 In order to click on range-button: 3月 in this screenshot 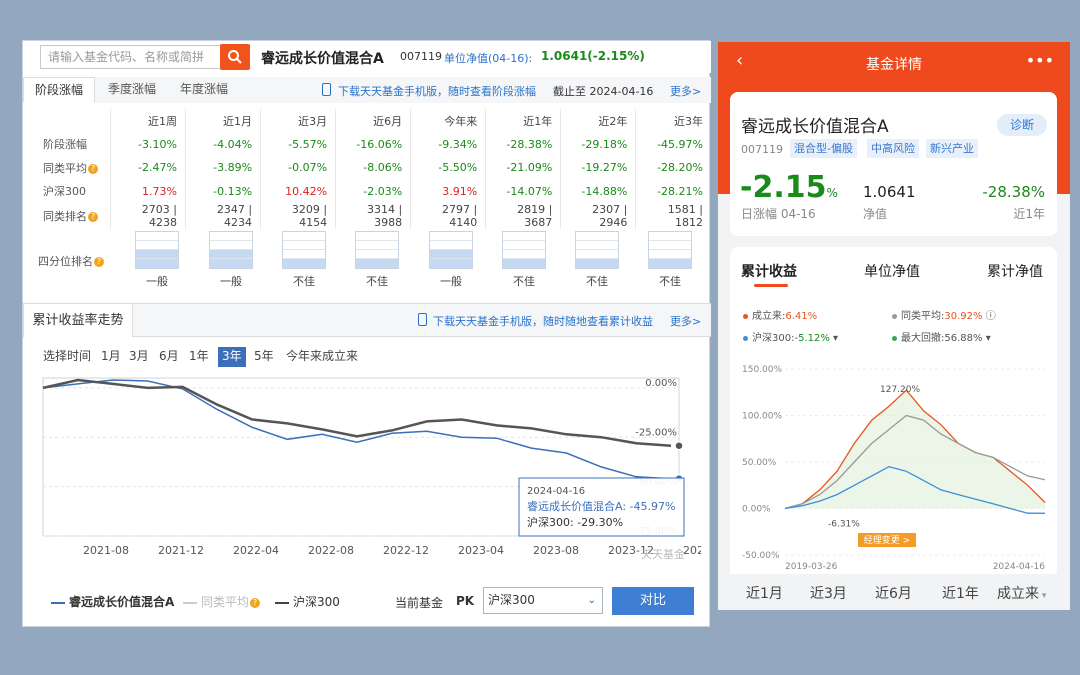, I will do `click(139, 357)`.